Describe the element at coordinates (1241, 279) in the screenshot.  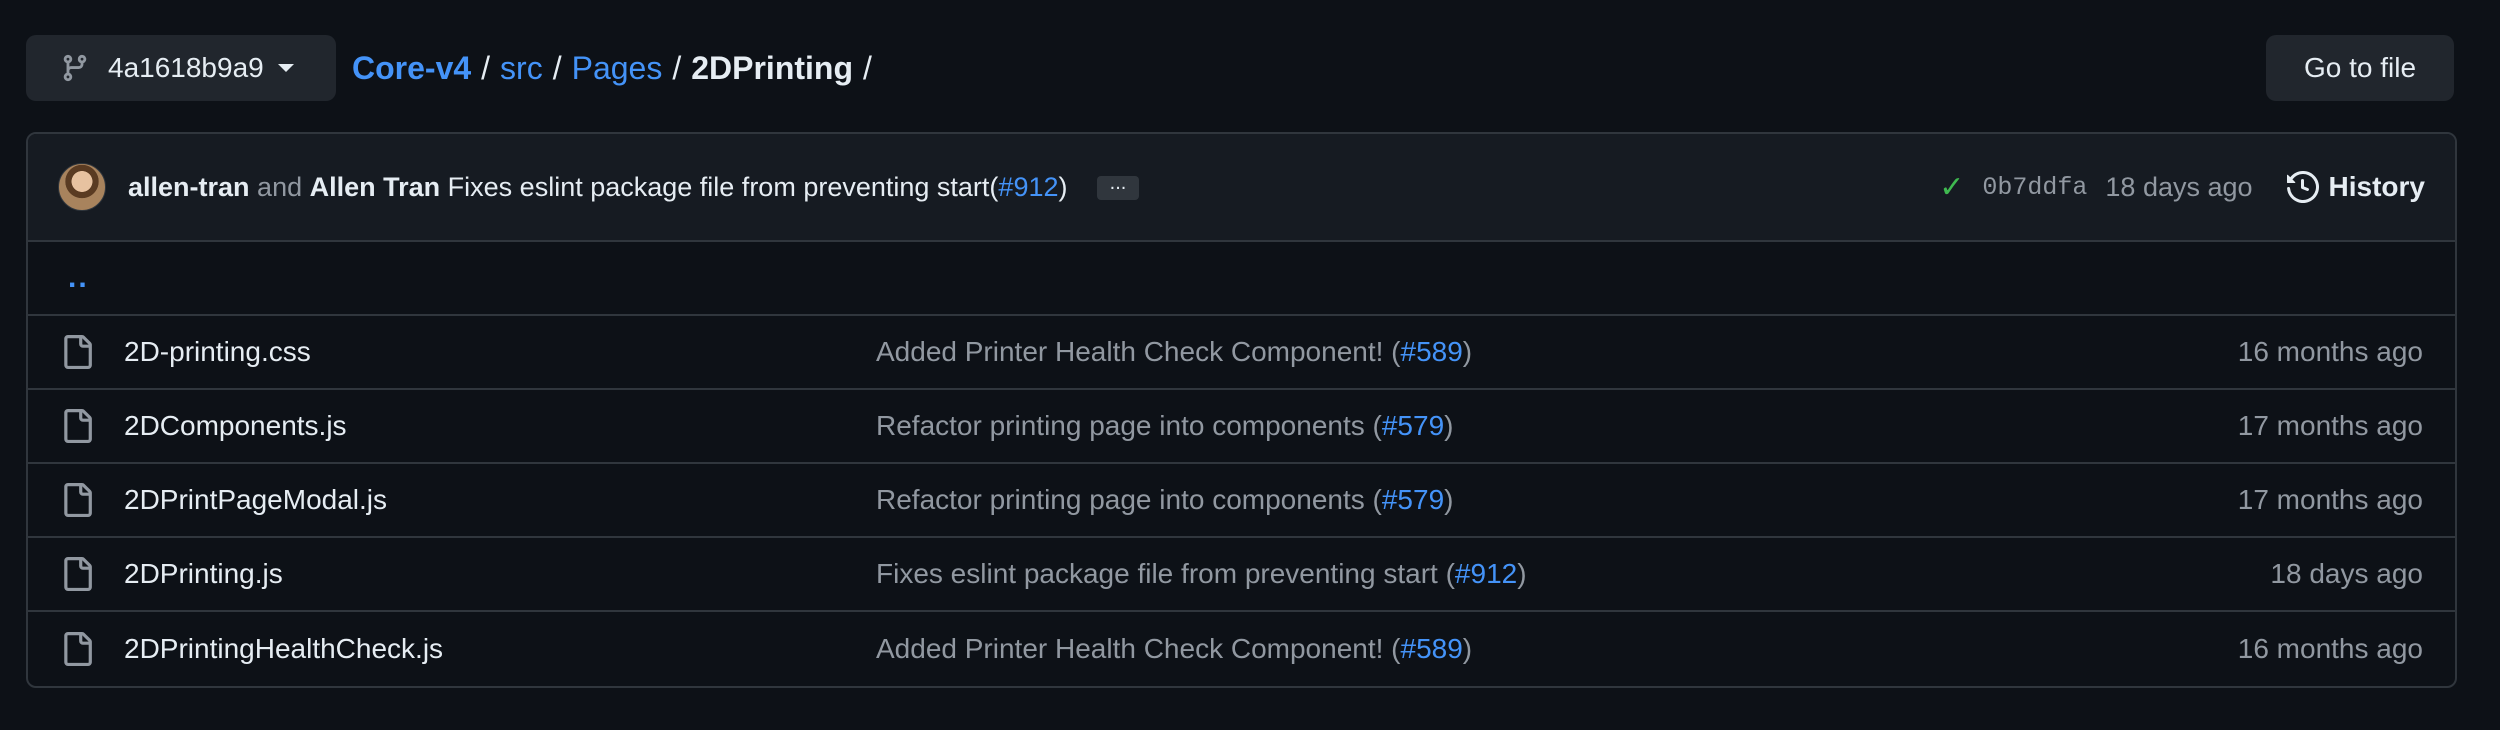
I see `parent-directory-link: ..` at that location.